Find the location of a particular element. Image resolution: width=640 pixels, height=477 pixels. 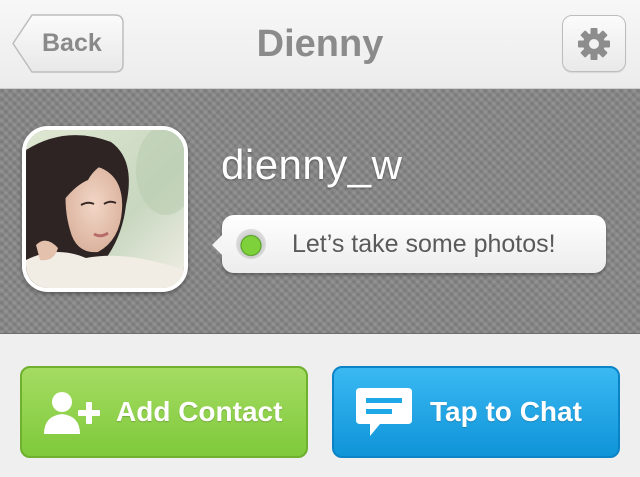

page-title: Dienny is located at coordinates (320, 44).